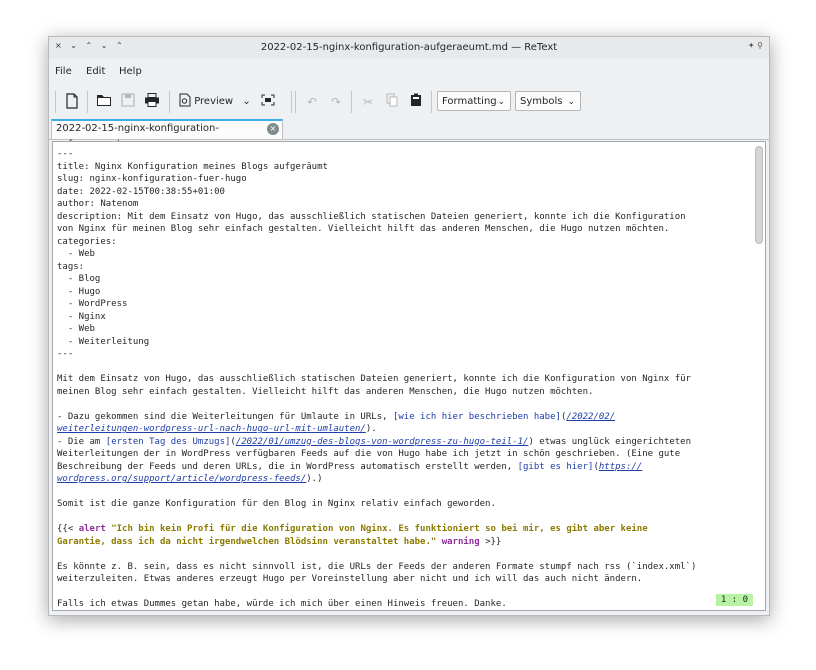 The height and width of the screenshot is (670, 816). Describe the element at coordinates (104, 102) in the screenshot. I see `open-folder-icon` at that location.